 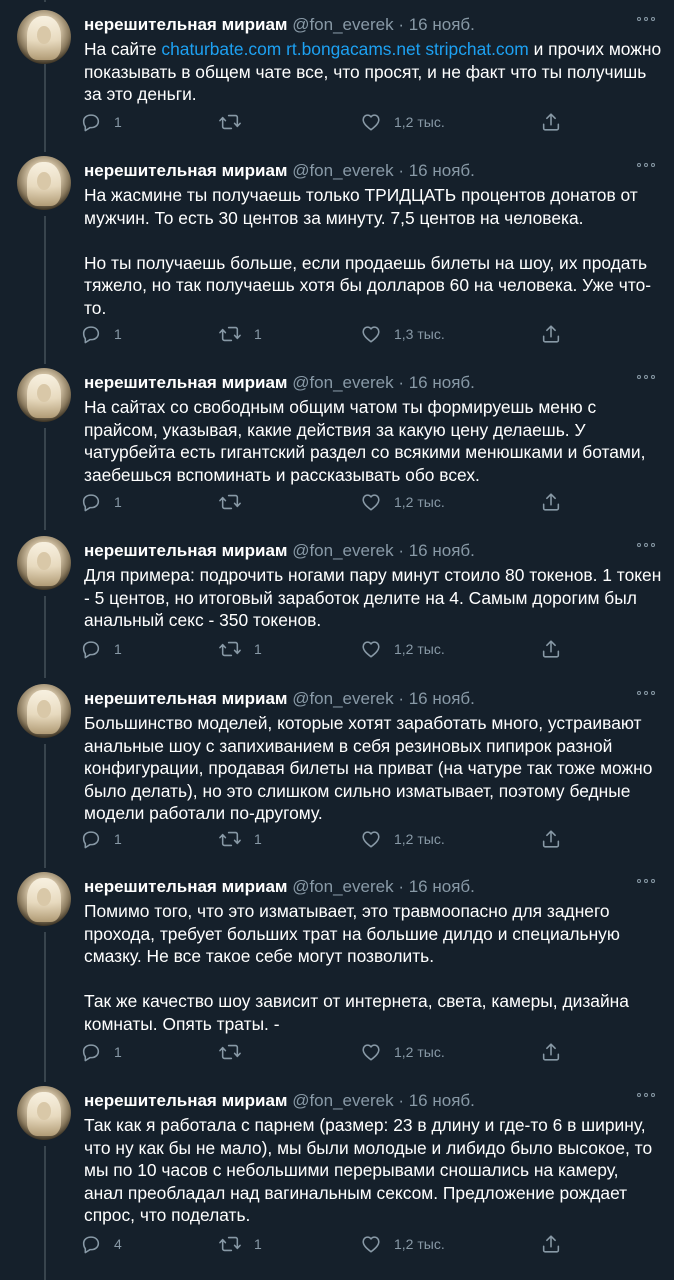 I want to click on tweet-actions: 1 1,2 тыс., so click(x=330, y=1052).